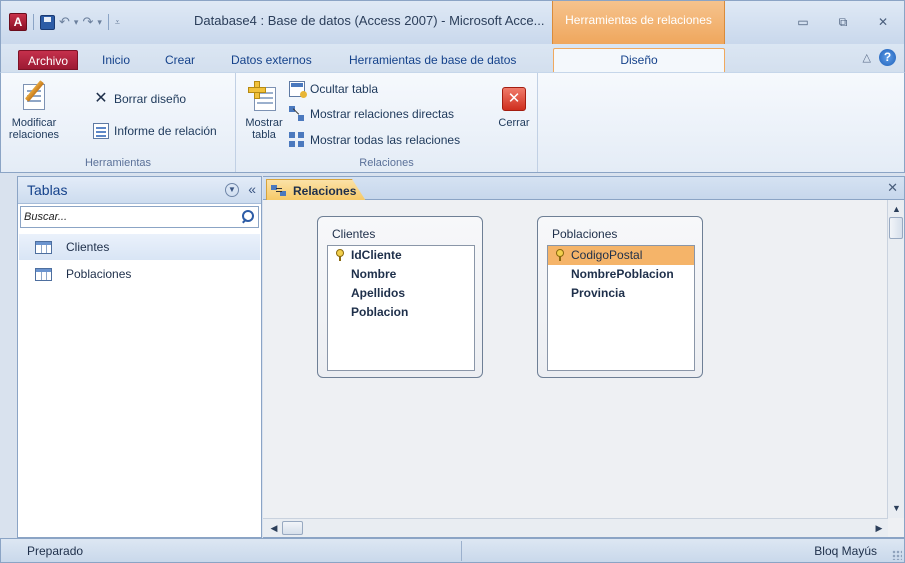 This screenshot has width=905, height=563. I want to click on customize-qat-icon: ⩡, so click(117, 22).